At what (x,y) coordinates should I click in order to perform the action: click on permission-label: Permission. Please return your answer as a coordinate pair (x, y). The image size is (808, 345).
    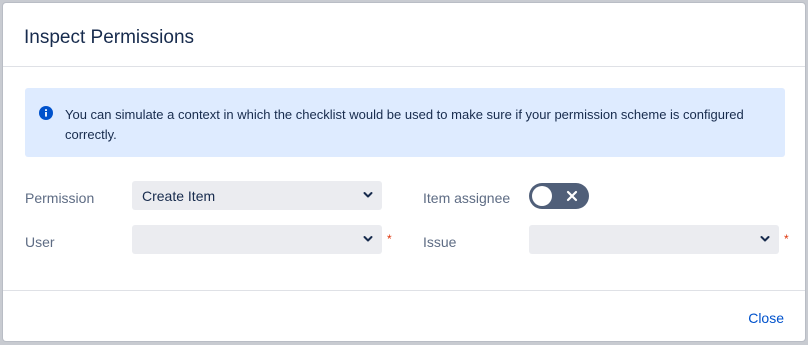
    Looking at the image, I should click on (60, 198).